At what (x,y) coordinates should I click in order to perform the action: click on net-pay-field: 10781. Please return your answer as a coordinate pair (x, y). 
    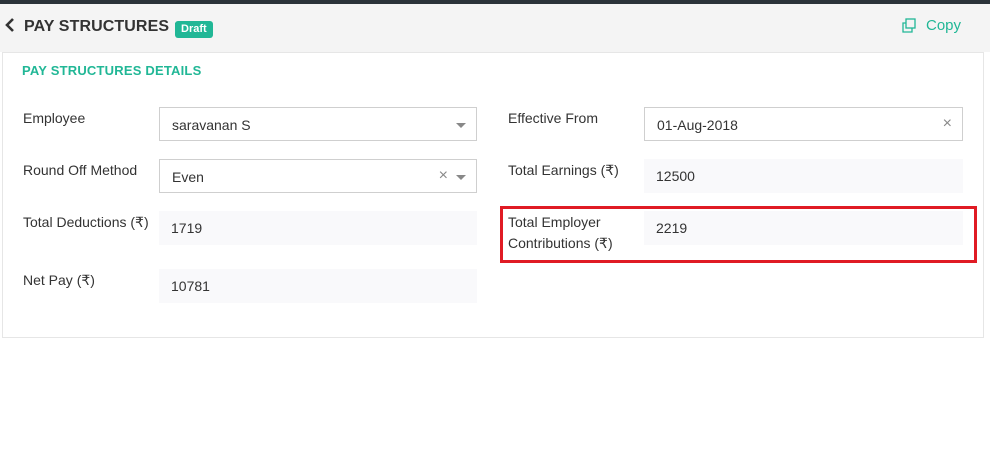
    Looking at the image, I should click on (318, 286).